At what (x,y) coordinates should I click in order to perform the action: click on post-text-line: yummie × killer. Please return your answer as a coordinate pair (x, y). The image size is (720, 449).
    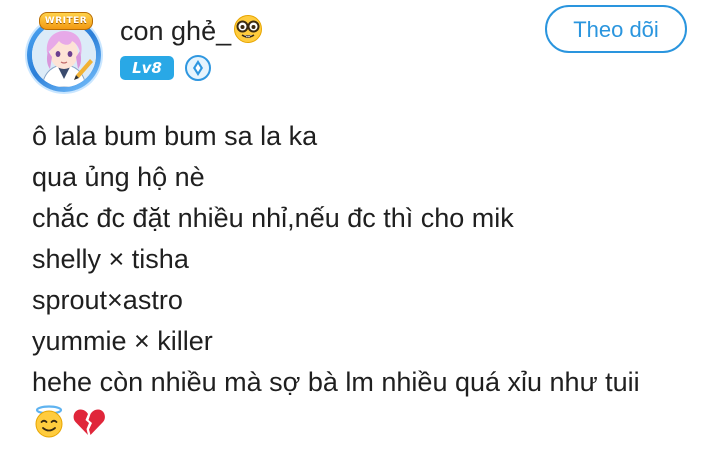
    Looking at the image, I should click on (122, 341).